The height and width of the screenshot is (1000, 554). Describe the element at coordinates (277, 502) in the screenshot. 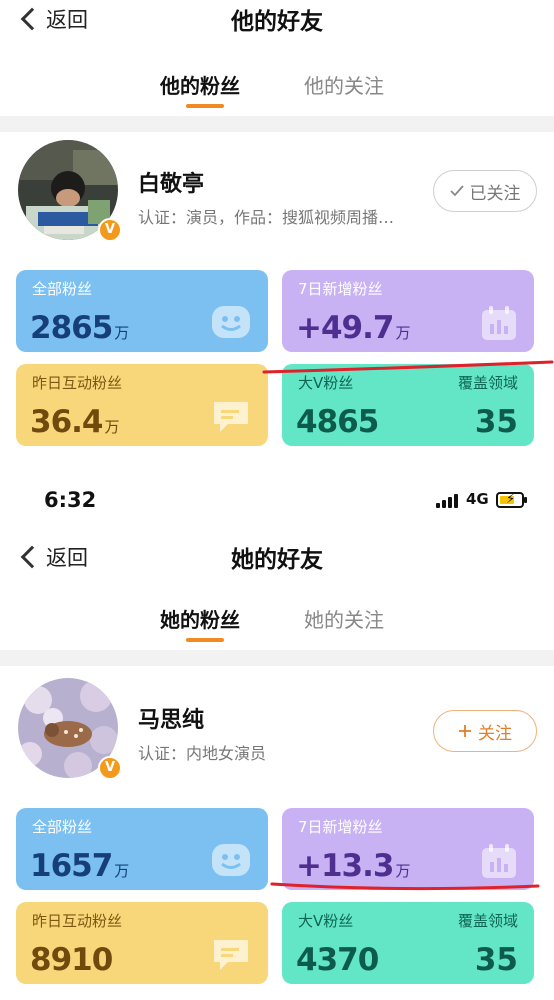

I see `status-bar: 6:32 4G ⚡` at that location.